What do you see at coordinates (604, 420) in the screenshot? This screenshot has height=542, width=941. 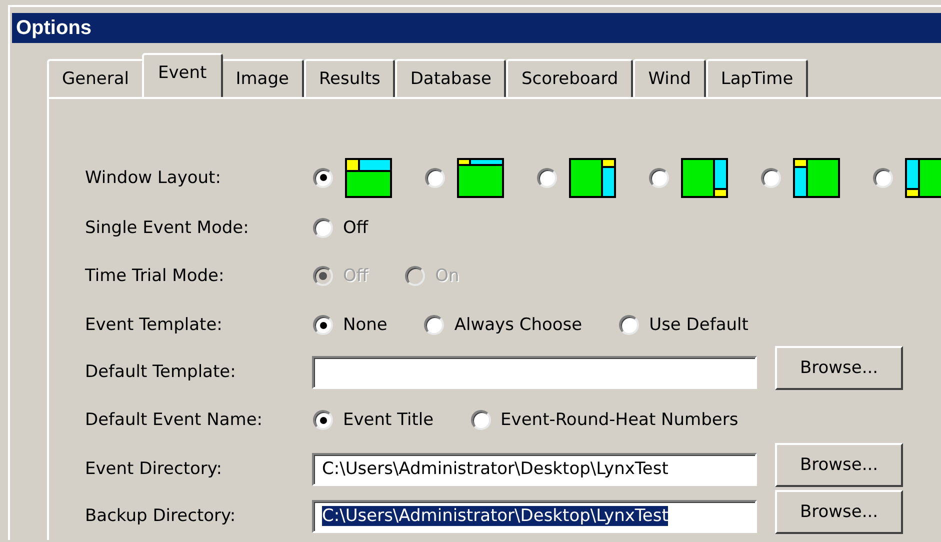 I see `radio-option: Event-Round-Heat Numbers` at bounding box center [604, 420].